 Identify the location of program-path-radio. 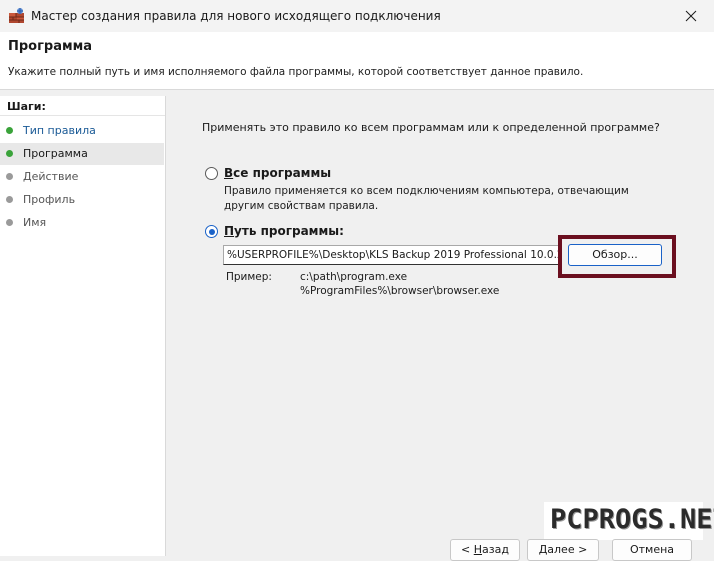
(211, 231).